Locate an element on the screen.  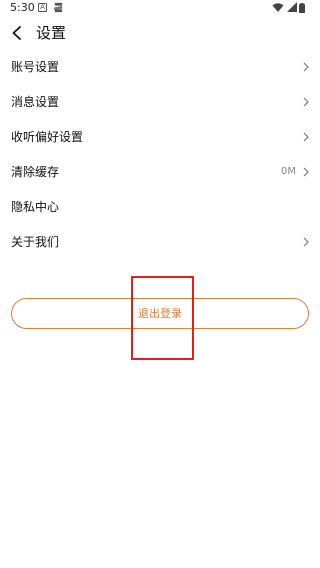
menu-item-listening-preferences: 收听偏好设置 is located at coordinates (160, 137).